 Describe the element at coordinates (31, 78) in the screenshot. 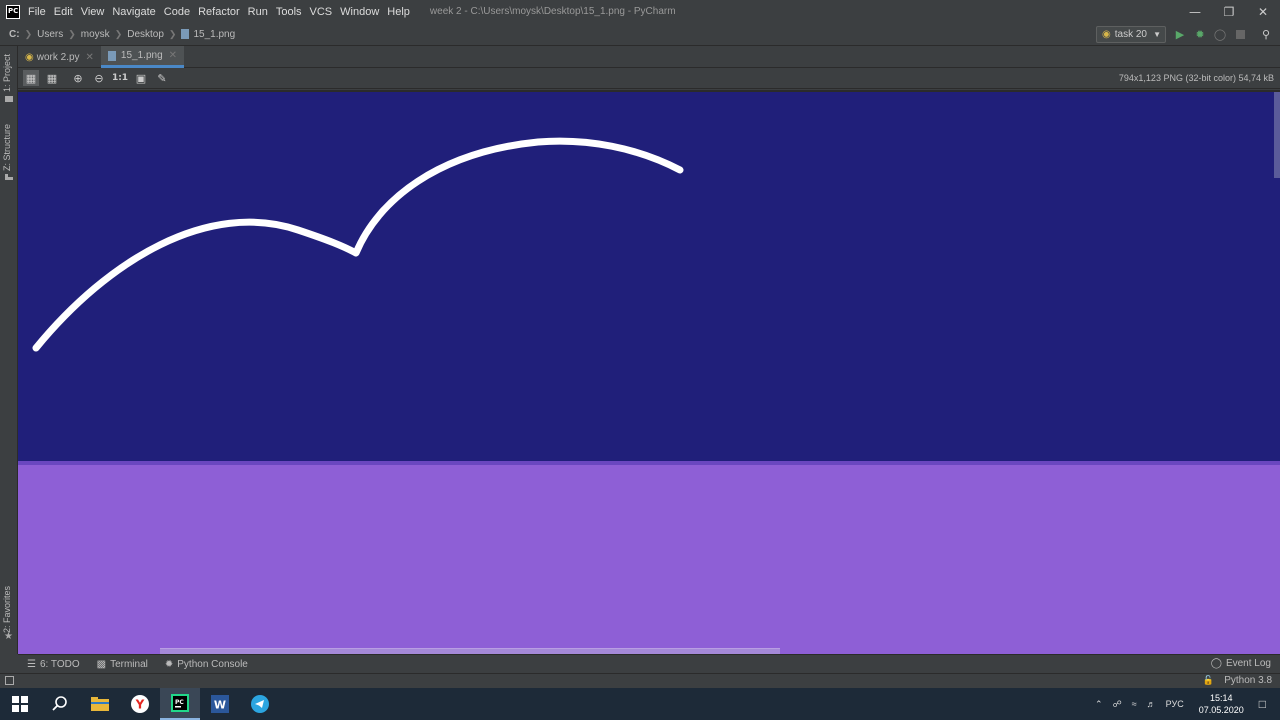

I see `chessboard-icon: ▦` at that location.